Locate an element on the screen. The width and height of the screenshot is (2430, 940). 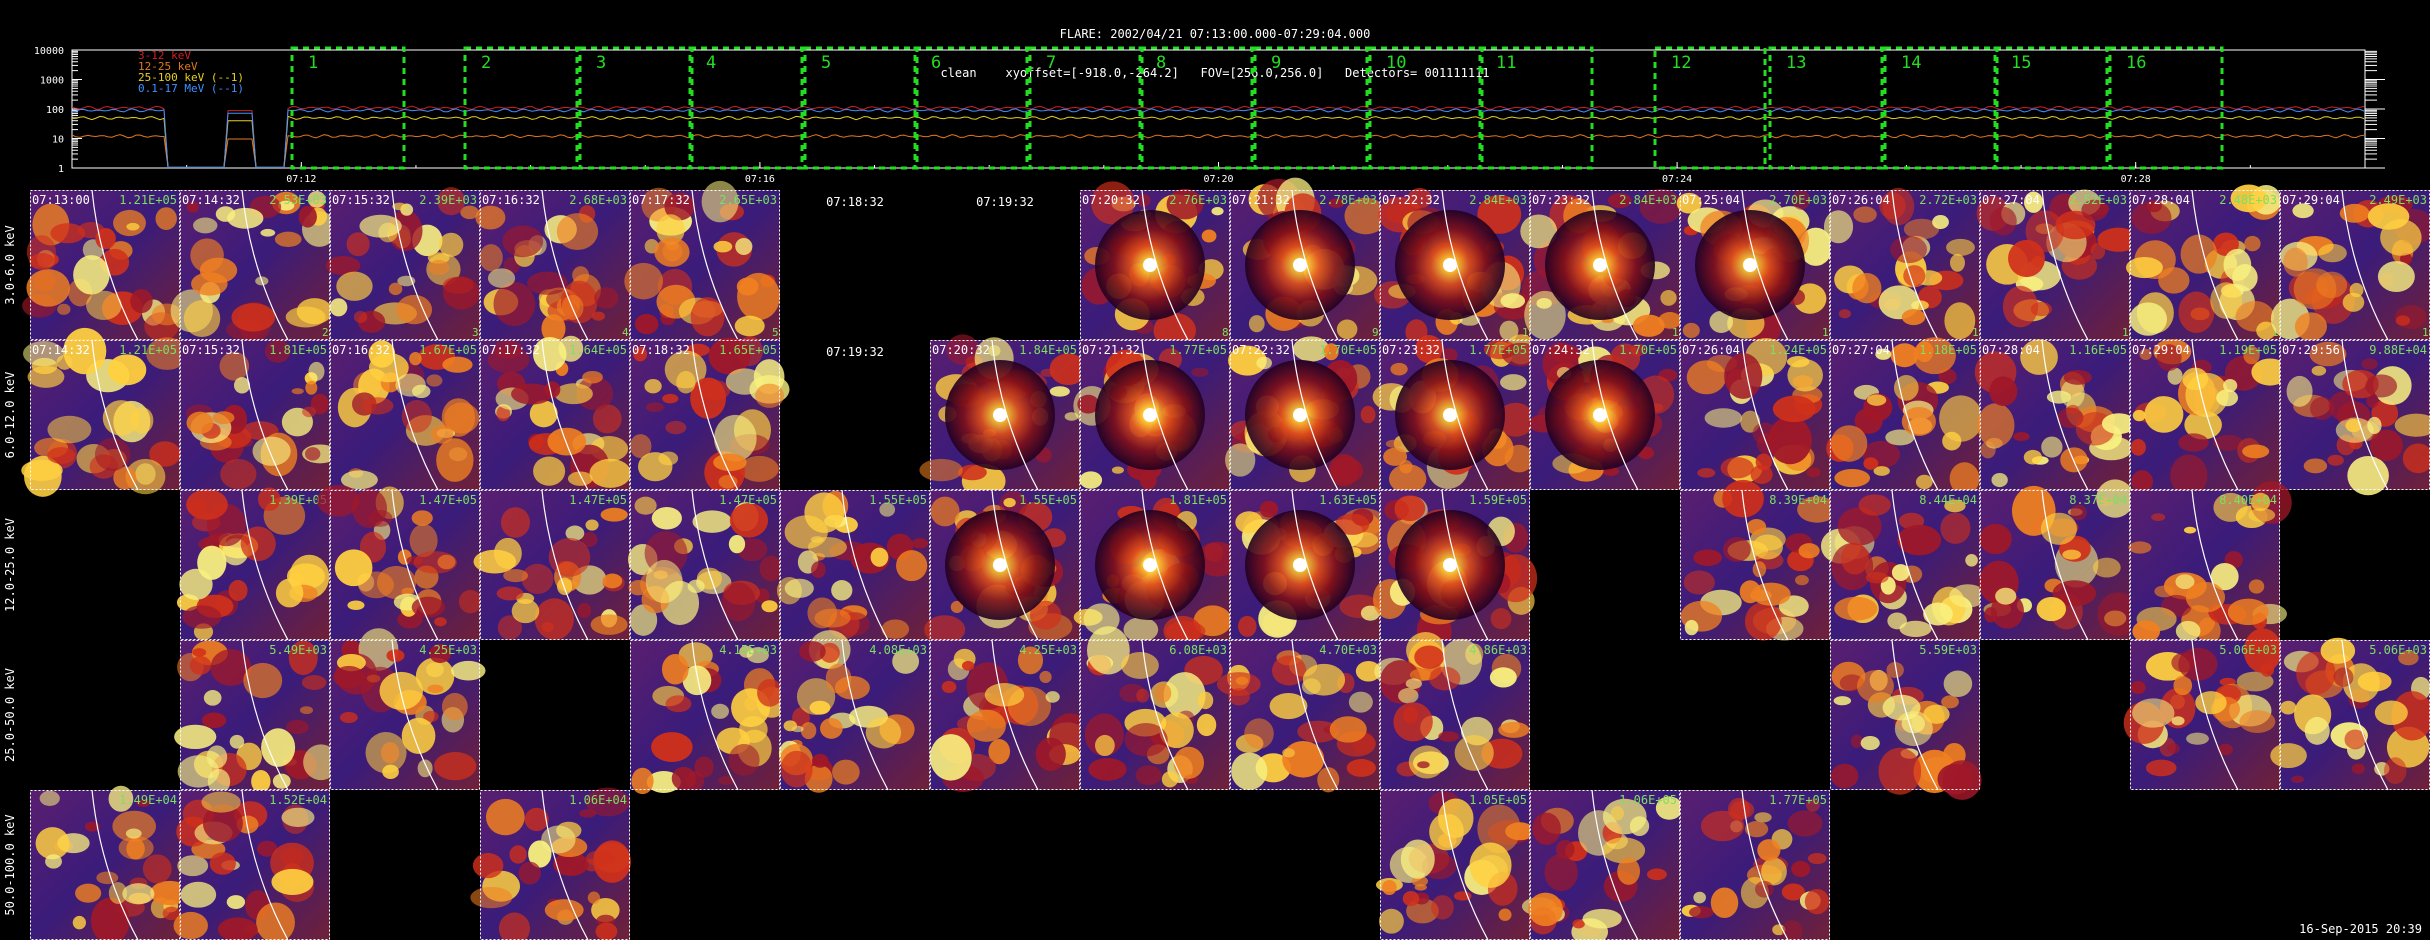
image-time-label: 07:24:32 is located at coordinates (1561, 350).